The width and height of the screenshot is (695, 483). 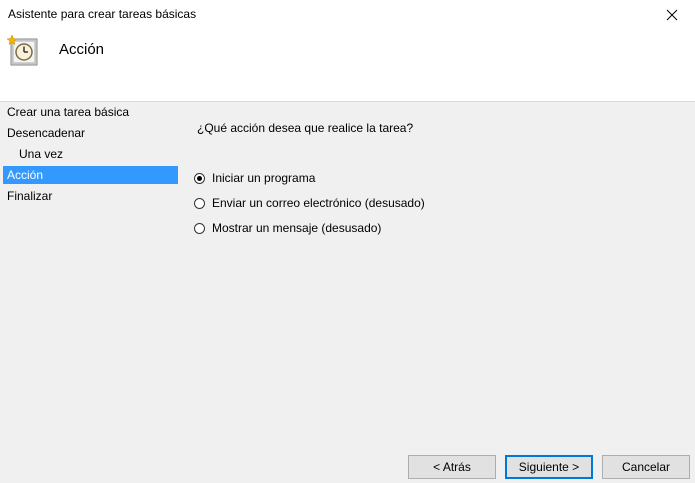 I want to click on sidebar-item-desencadenar: Desencadenar, so click(x=90, y=133).